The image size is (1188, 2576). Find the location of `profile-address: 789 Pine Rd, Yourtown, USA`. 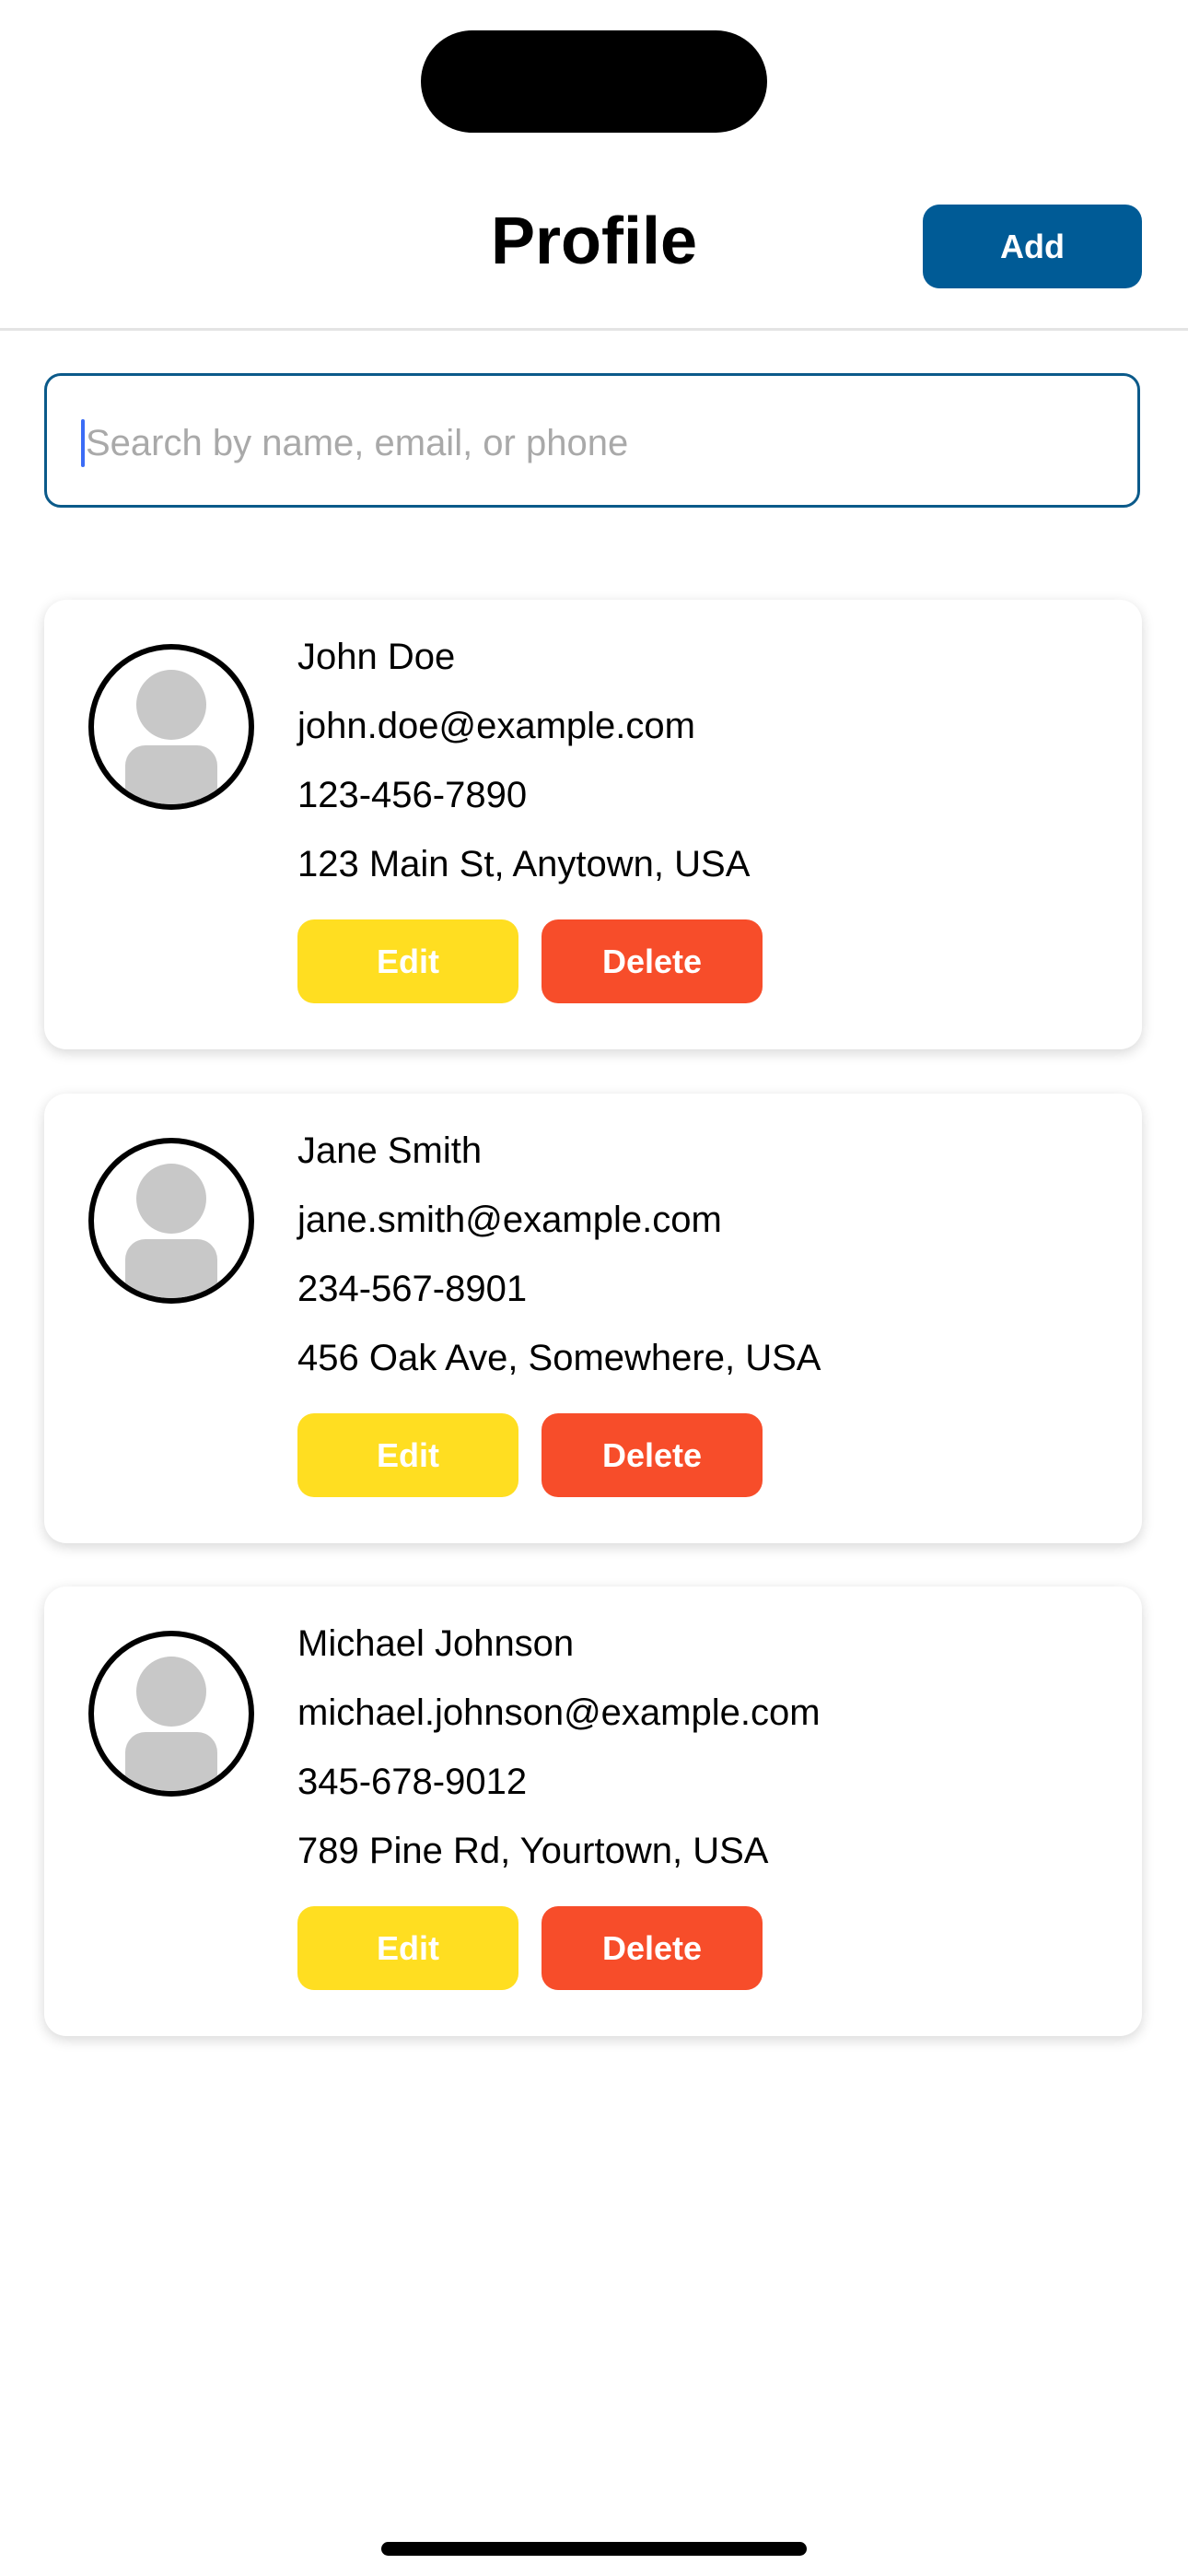

profile-address: 789 Pine Rd, Yourtown, USA is located at coordinates (533, 1851).